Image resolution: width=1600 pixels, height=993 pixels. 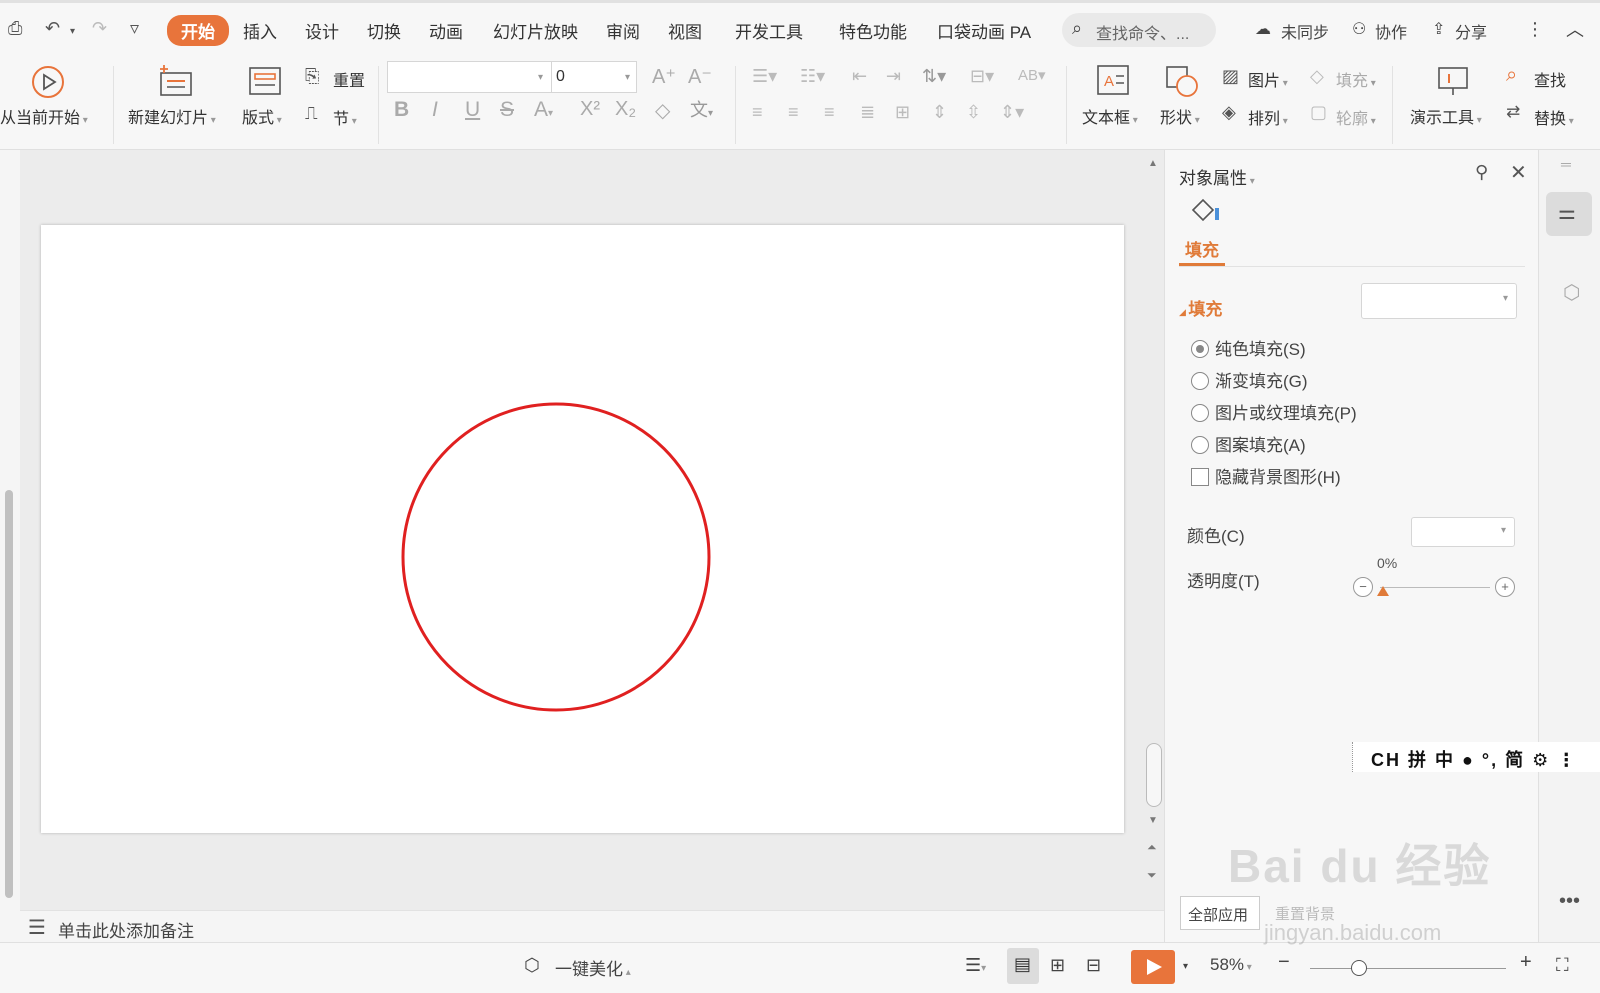 What do you see at coordinates (1356, 117) in the screenshot?
I see `outline-button: 轮廓 ▾` at bounding box center [1356, 117].